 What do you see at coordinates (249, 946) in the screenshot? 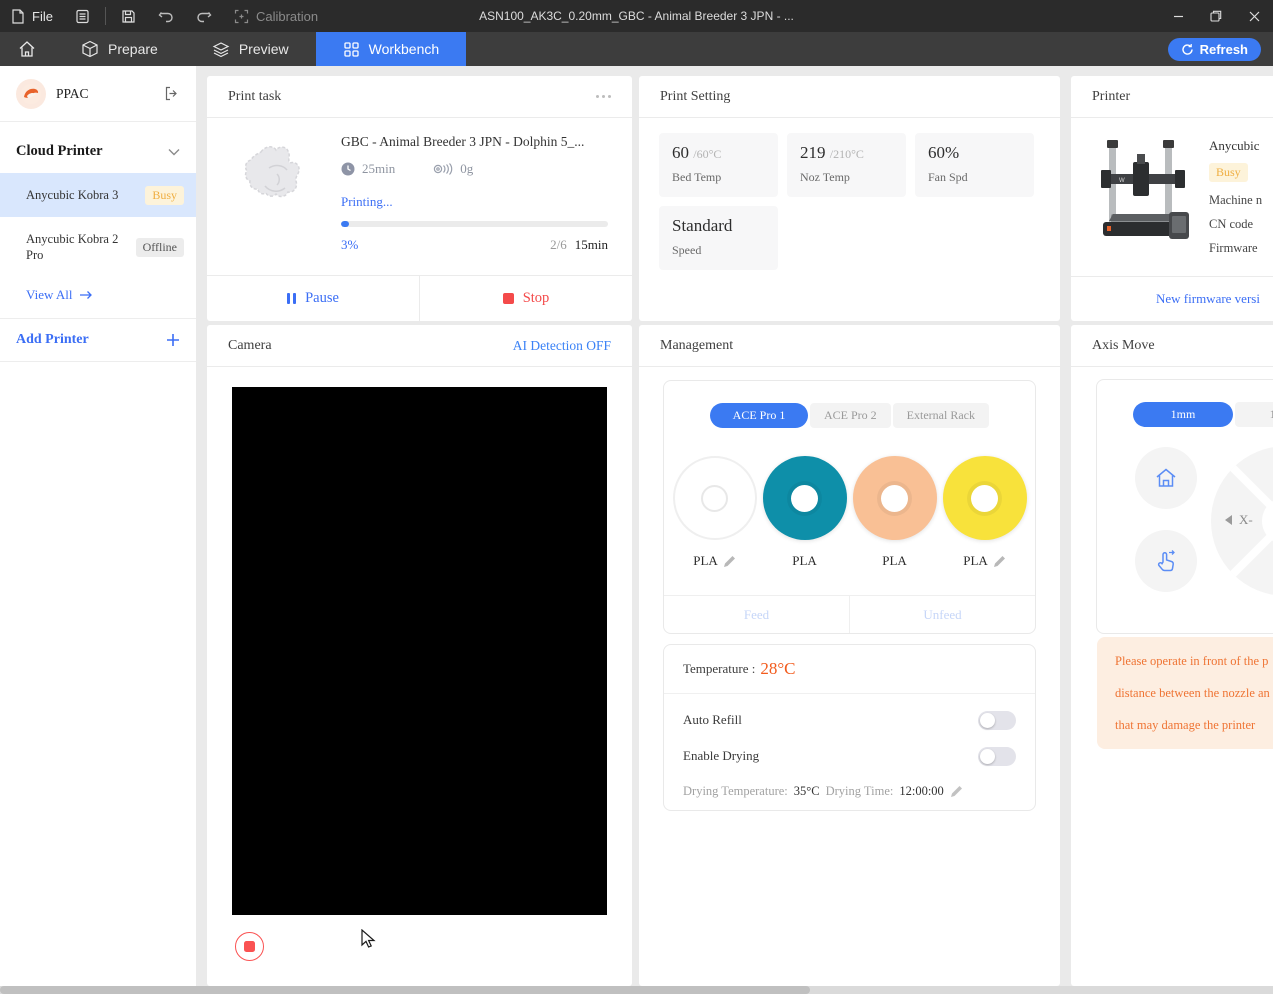
I see `record-stop-button` at bounding box center [249, 946].